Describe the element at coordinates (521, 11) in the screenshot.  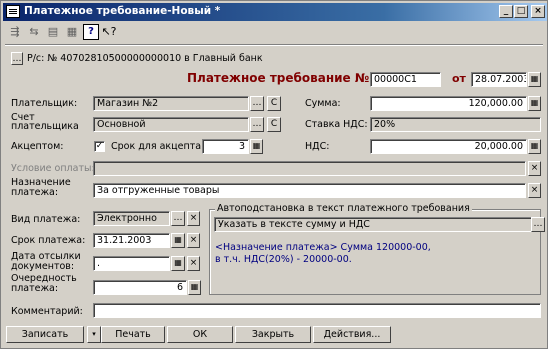
I see `maximize-button: □` at that location.